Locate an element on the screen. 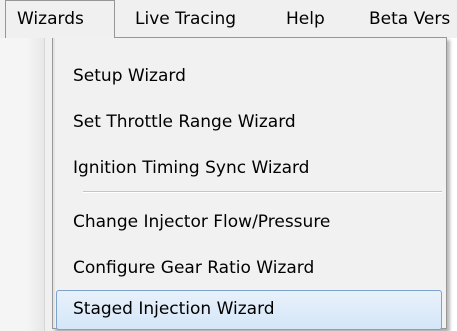 Image resolution: width=457 pixels, height=331 pixels. menu-item-label: Ignition Timing Sync Wizard is located at coordinates (191, 168).